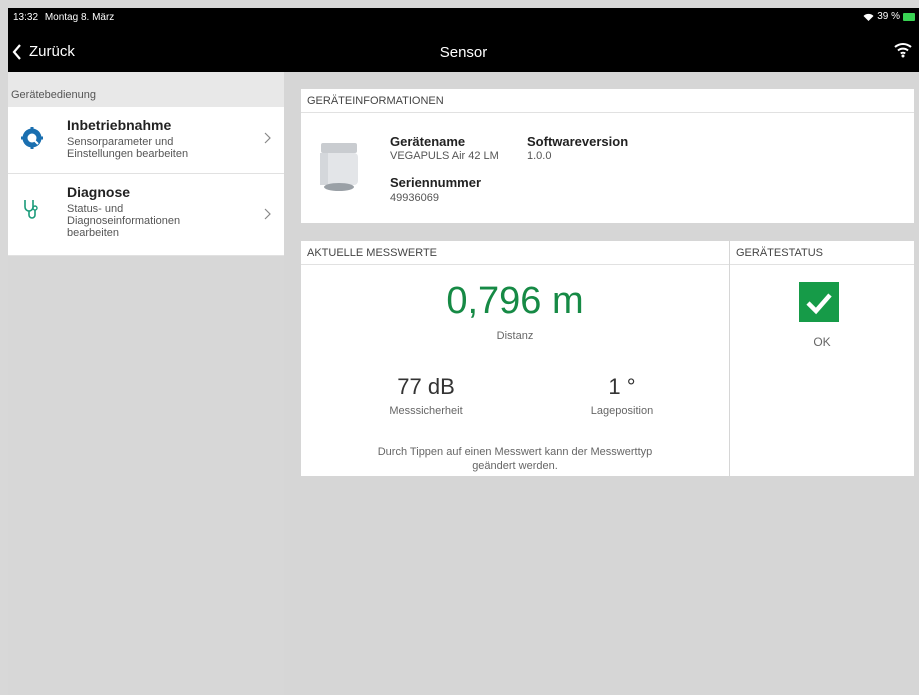 Image resolution: width=919 pixels, height=695 pixels. What do you see at coordinates (515, 336) in the screenshot?
I see `distance-label: Distanz` at bounding box center [515, 336].